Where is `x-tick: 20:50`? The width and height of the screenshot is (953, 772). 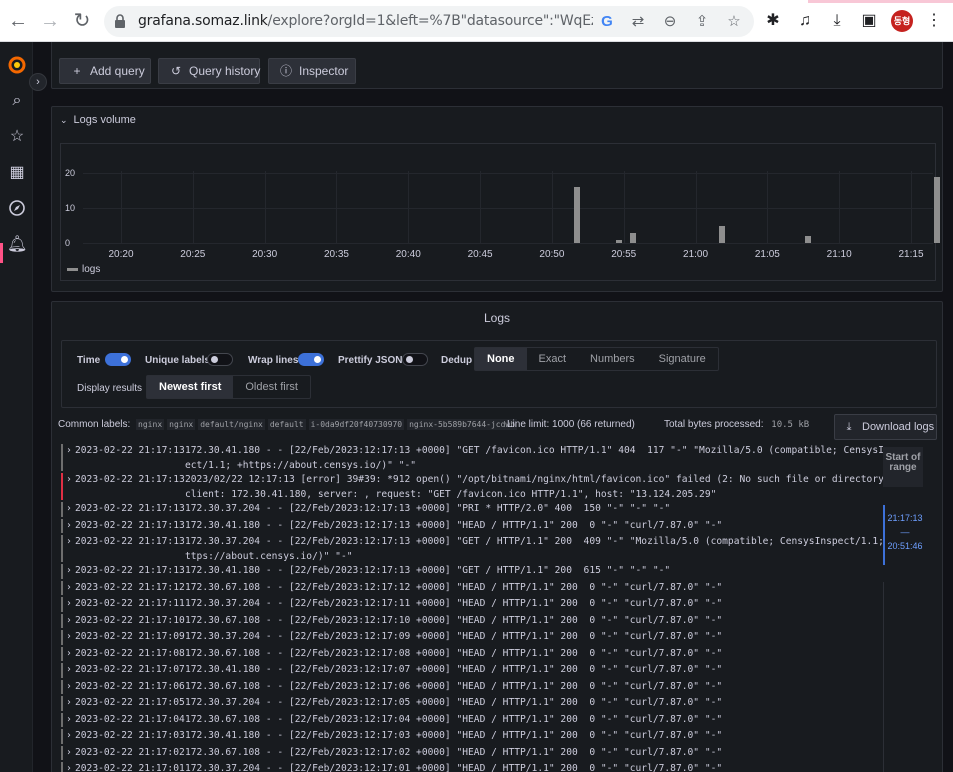 x-tick: 20:50 is located at coordinates (552, 254).